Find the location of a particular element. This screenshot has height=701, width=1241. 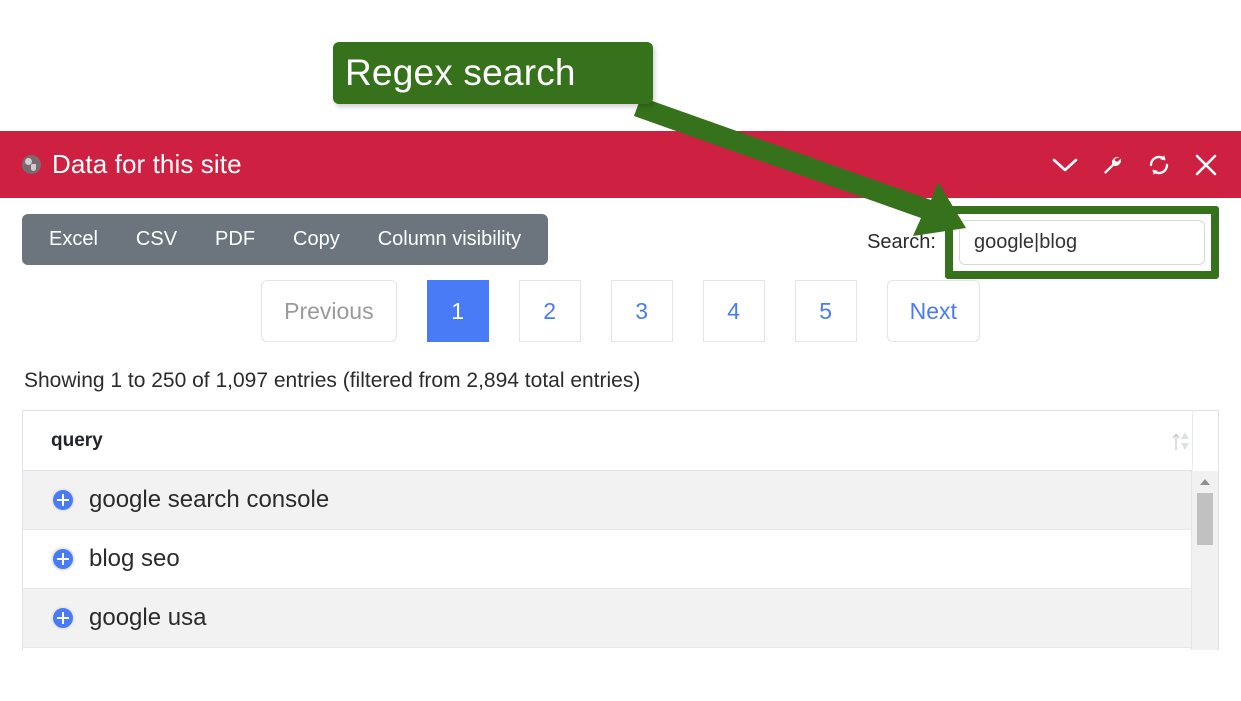

export-pdf-button: PDF is located at coordinates (235, 239).